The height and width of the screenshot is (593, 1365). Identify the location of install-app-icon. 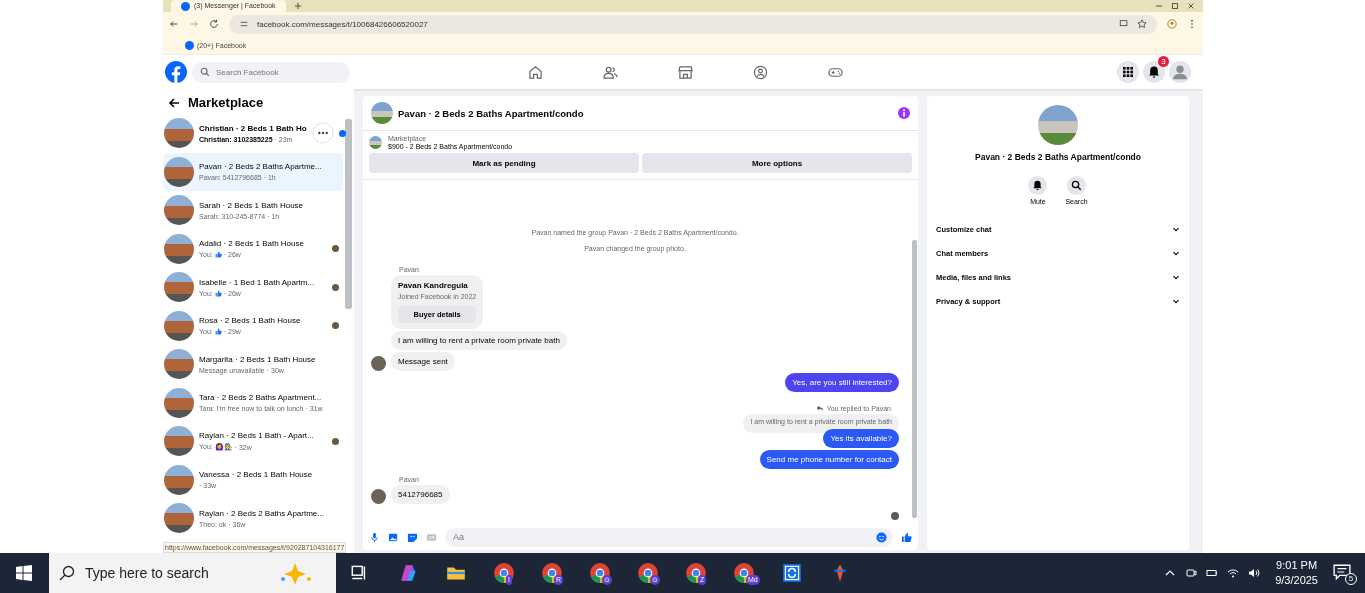
(1124, 24).